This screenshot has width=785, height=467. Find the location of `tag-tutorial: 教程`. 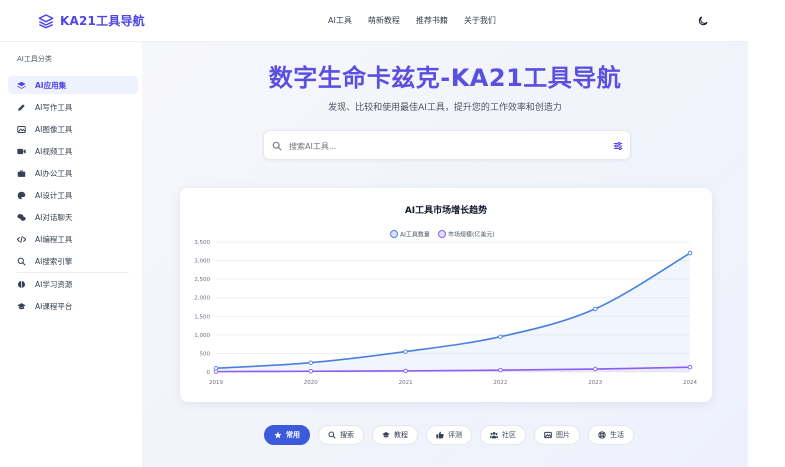

tag-tutorial: 教程 is located at coordinates (395, 435).